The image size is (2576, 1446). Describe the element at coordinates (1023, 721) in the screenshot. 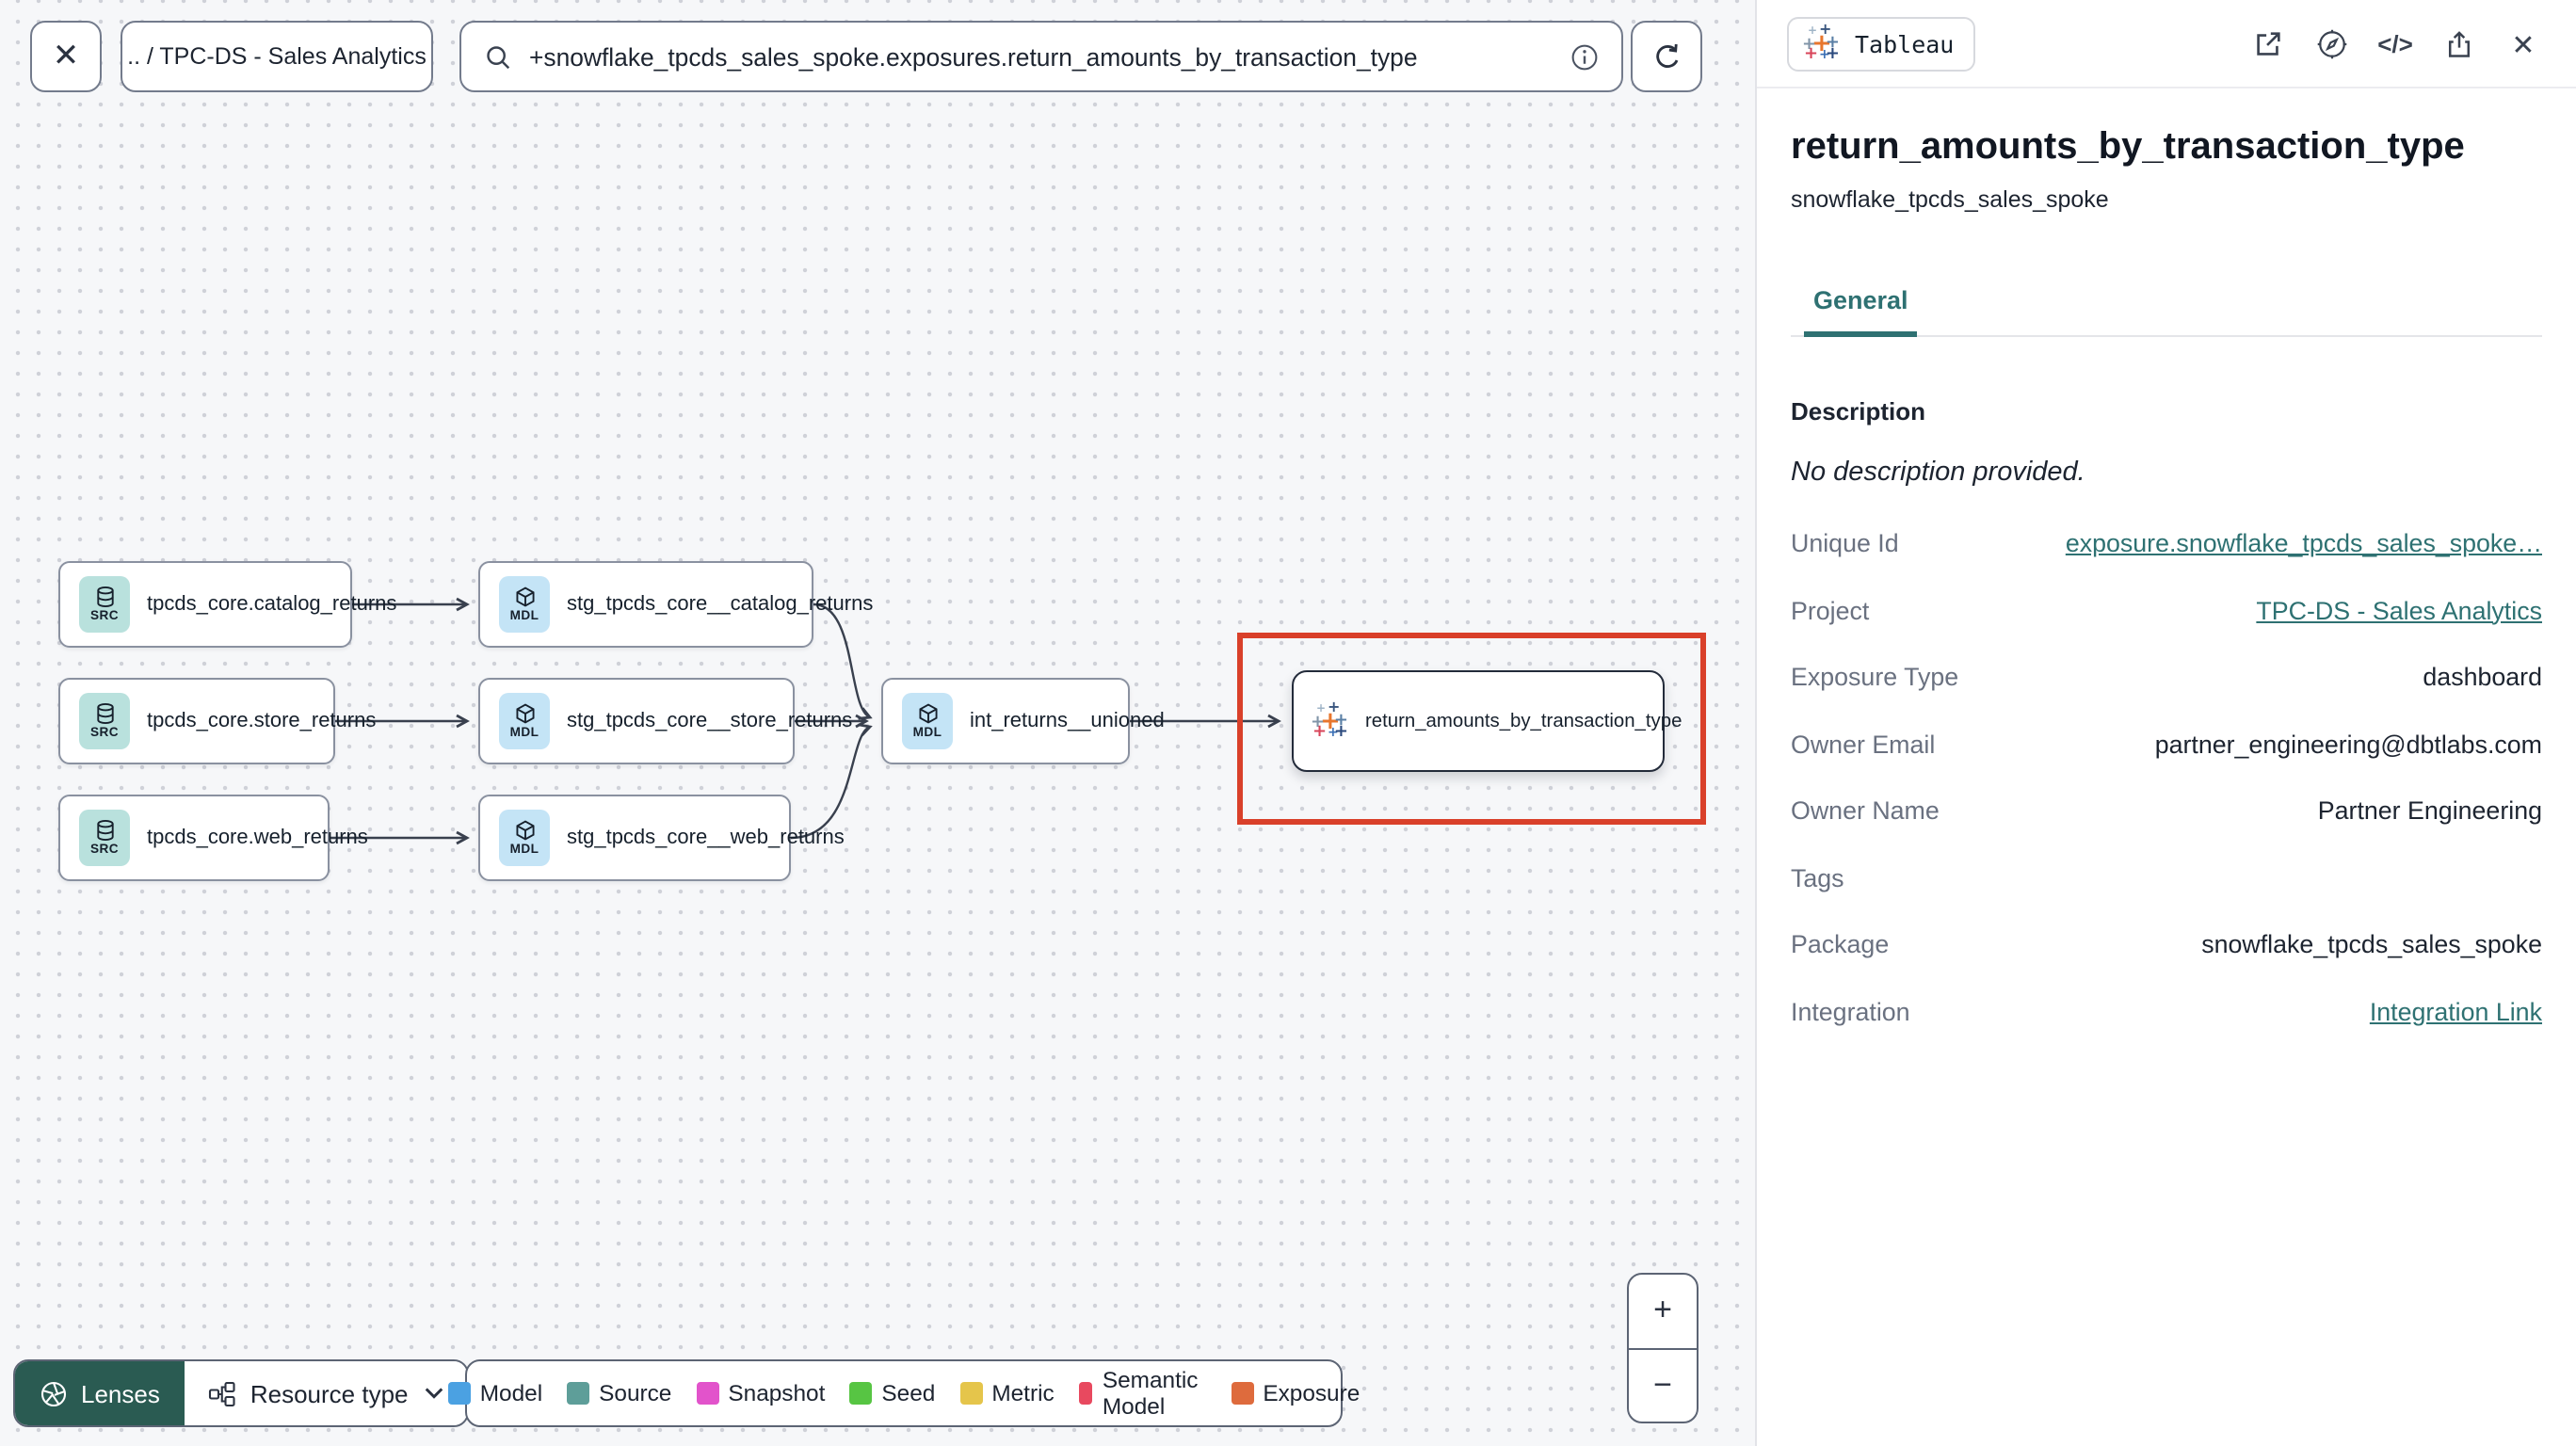

I see `lineage-node-int-returns-unioned: MDL int_returns__unioned` at that location.